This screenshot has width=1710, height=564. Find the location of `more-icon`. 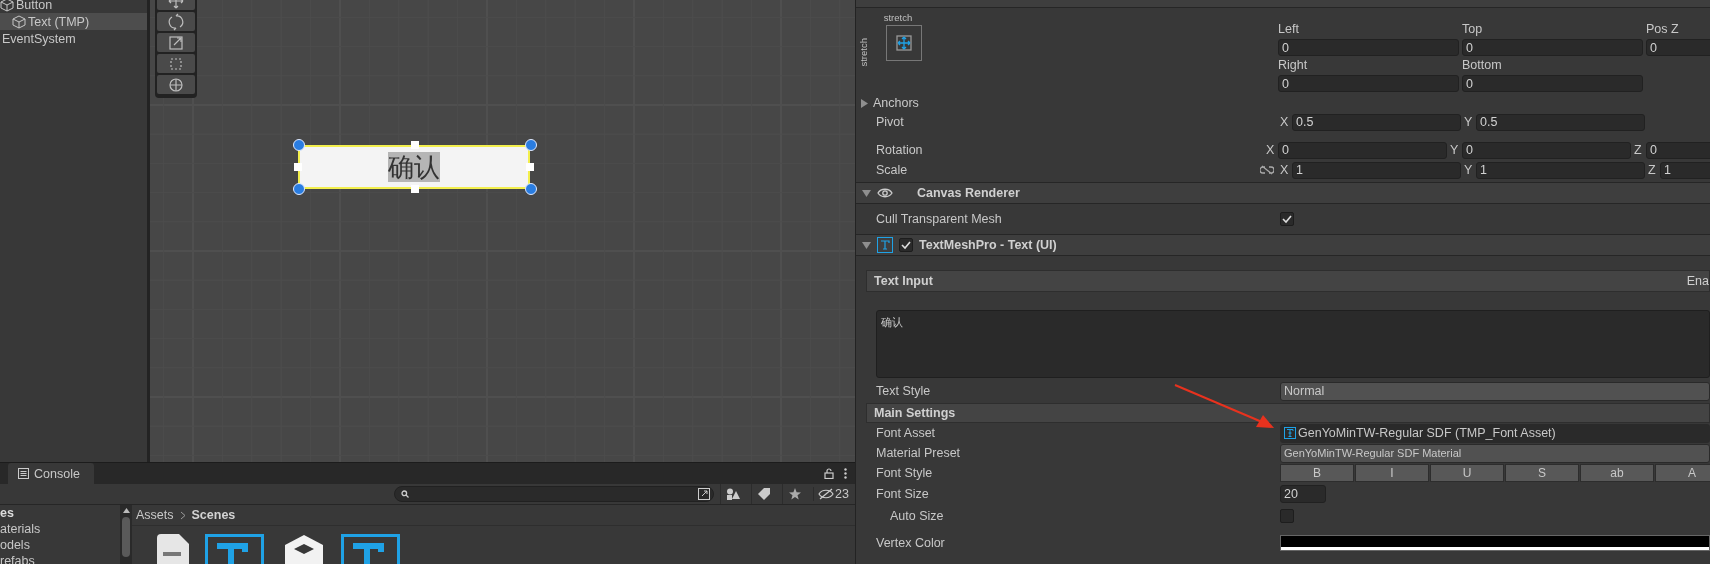

more-icon is located at coordinates (845, 473).